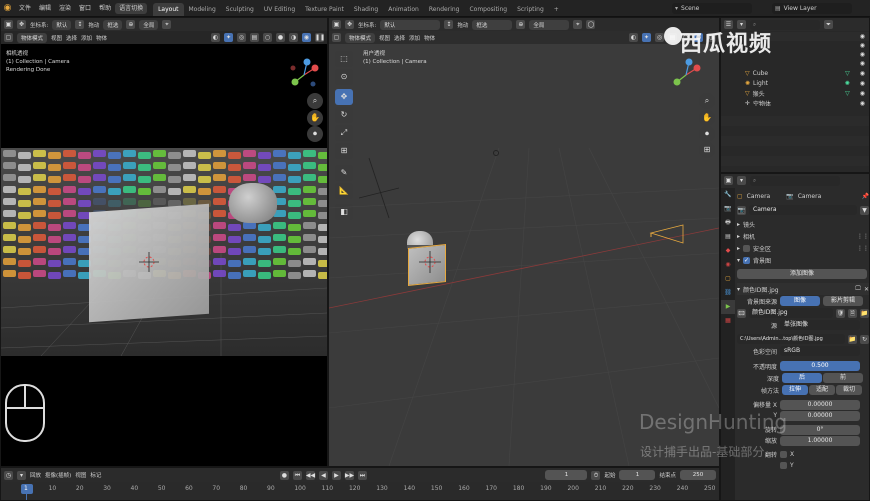 Image resolution: width=870 pixels, height=501 pixels. What do you see at coordinates (802, 378) in the screenshot?
I see `depth-back-button: 后` at bounding box center [802, 378].